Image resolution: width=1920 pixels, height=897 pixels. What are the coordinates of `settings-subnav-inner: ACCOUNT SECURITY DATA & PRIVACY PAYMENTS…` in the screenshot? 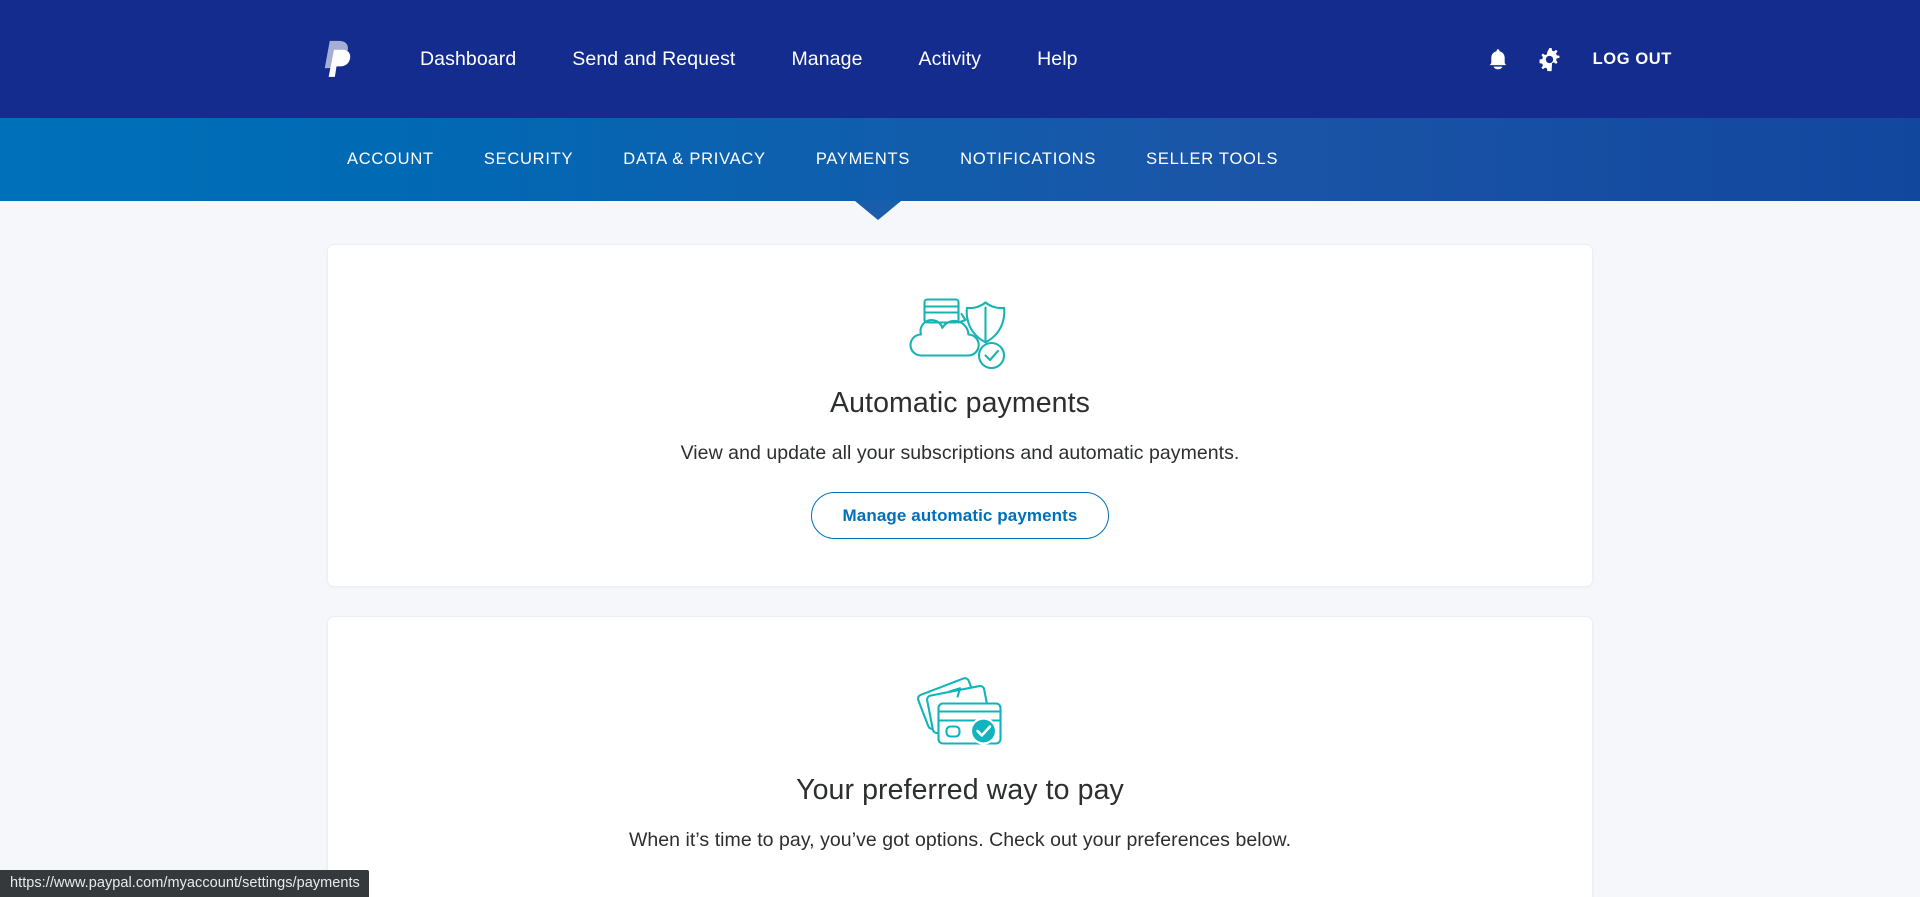 It's located at (960, 159).